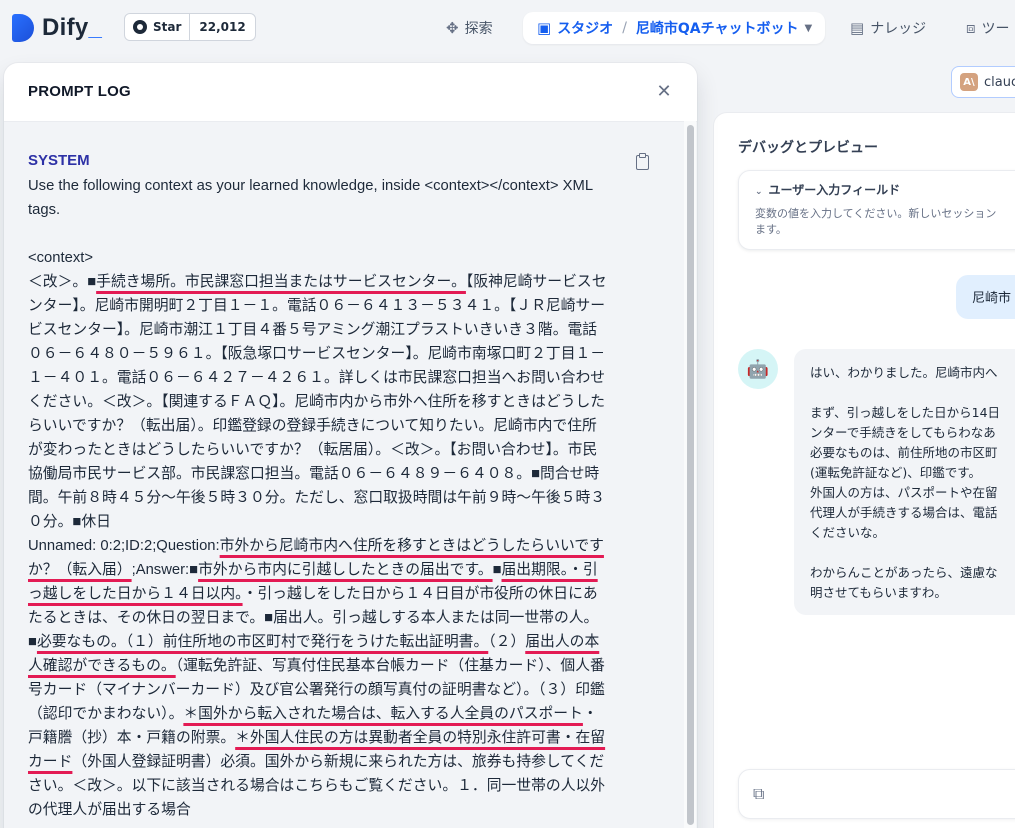 This screenshot has height=828, width=1015. I want to click on anthropic-icon: A\, so click(969, 82).